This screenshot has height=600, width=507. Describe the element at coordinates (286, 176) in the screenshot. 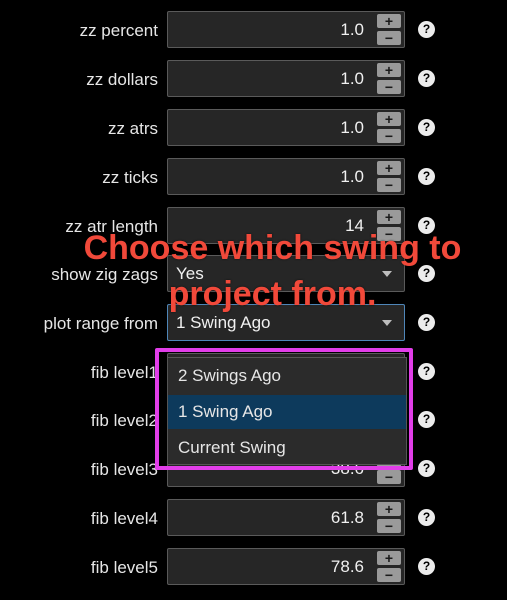

I see `zz-ticks-input: 1.0 + −` at that location.